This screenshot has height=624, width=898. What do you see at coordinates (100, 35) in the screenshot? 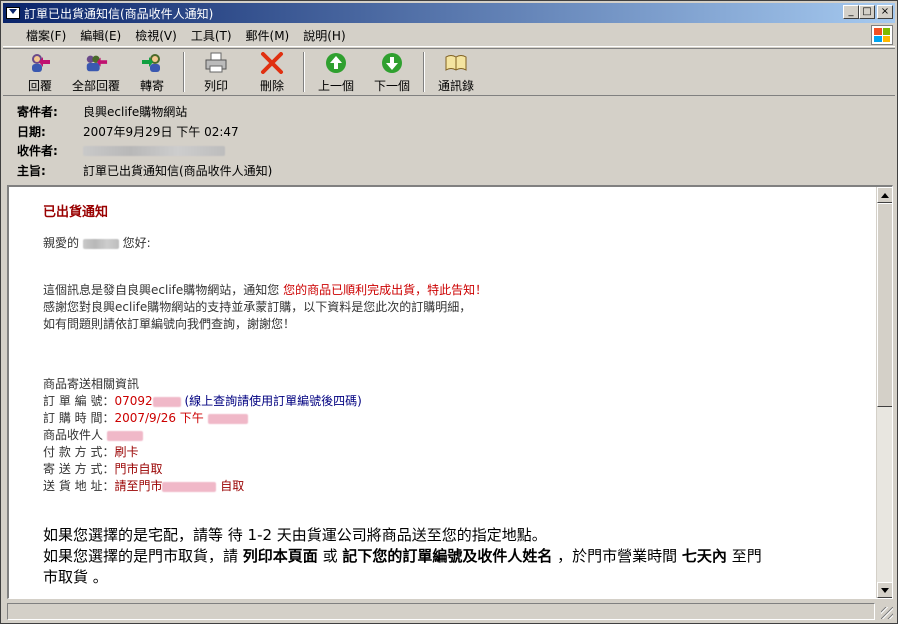
I see `menu-edit: 編輯(E)` at bounding box center [100, 35].